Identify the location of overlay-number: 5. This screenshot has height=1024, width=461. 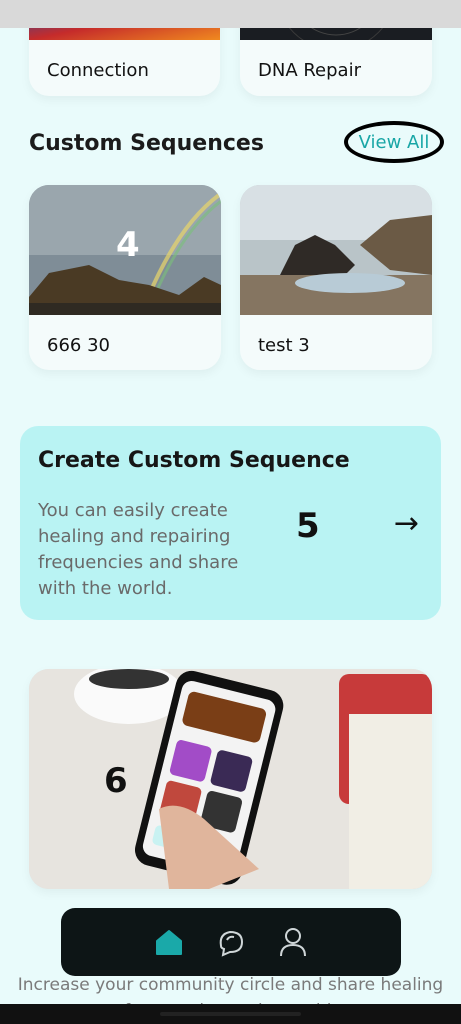
(308, 526).